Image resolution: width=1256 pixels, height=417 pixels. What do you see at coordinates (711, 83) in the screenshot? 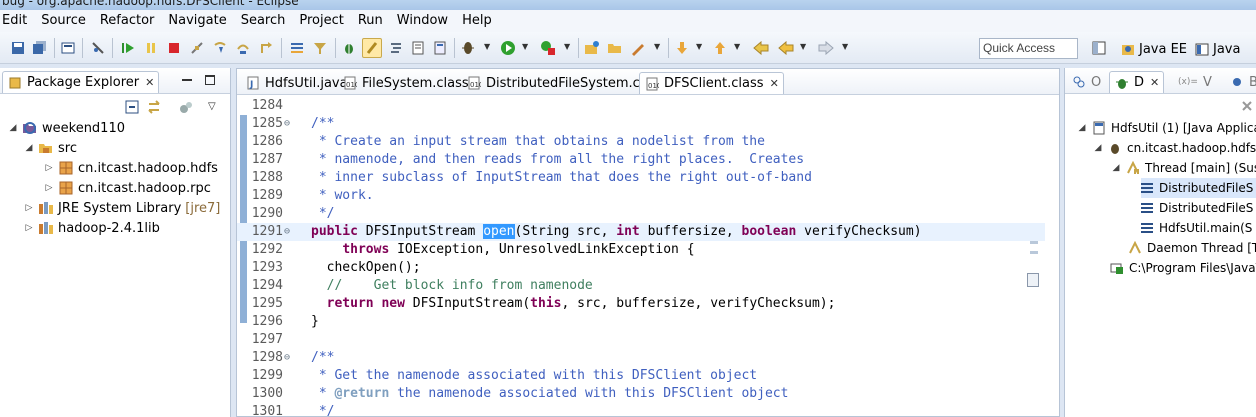
I see `tab-dfsclient-class: 010 DFSClient.class ✕` at bounding box center [711, 83].